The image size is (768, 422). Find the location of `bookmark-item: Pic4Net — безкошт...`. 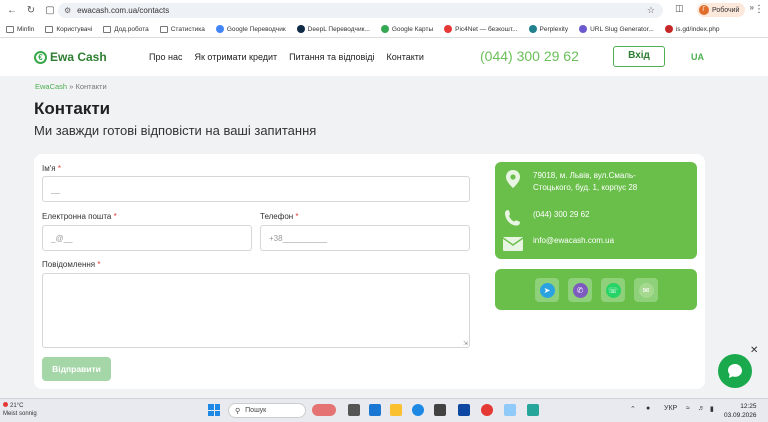

bookmark-item: Pic4Net — безкошт... is located at coordinates (481, 29).